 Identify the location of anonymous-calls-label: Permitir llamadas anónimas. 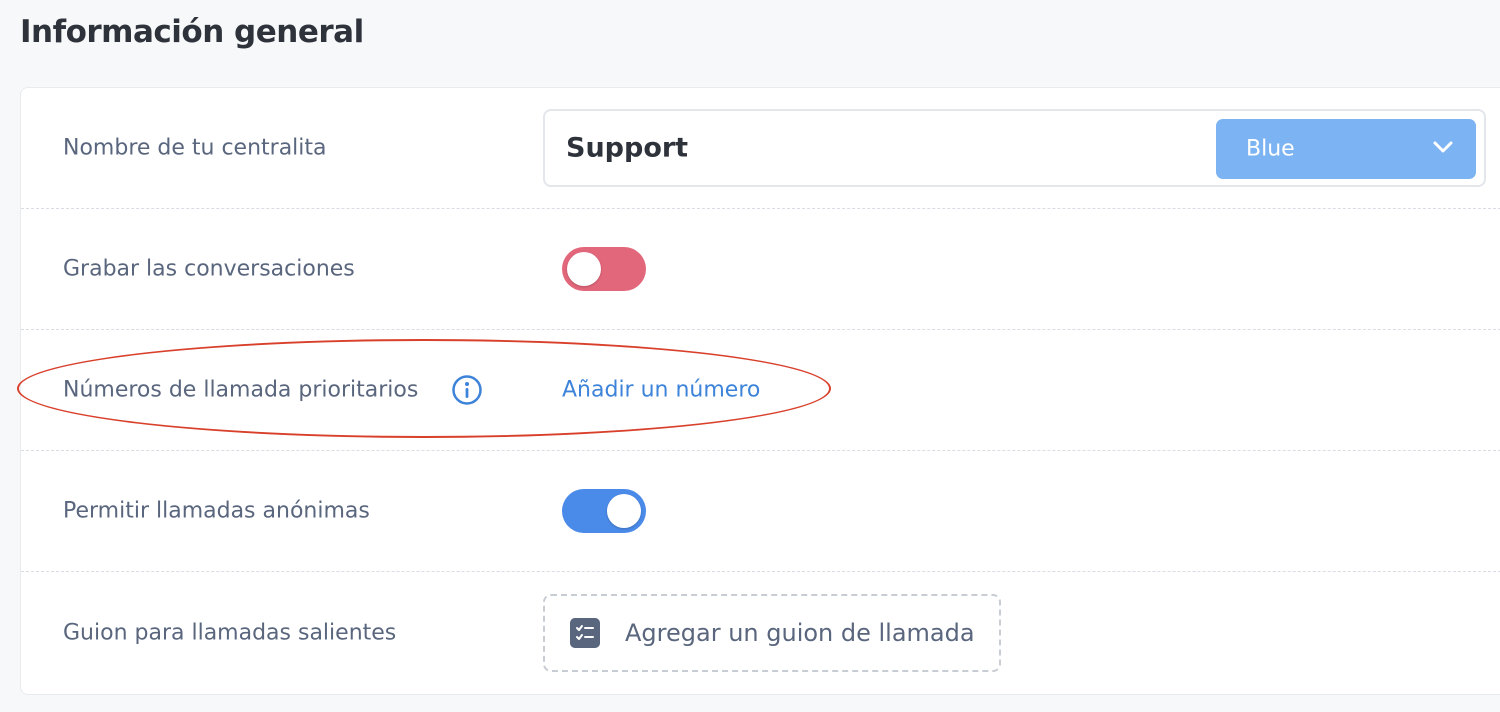
(216, 511).